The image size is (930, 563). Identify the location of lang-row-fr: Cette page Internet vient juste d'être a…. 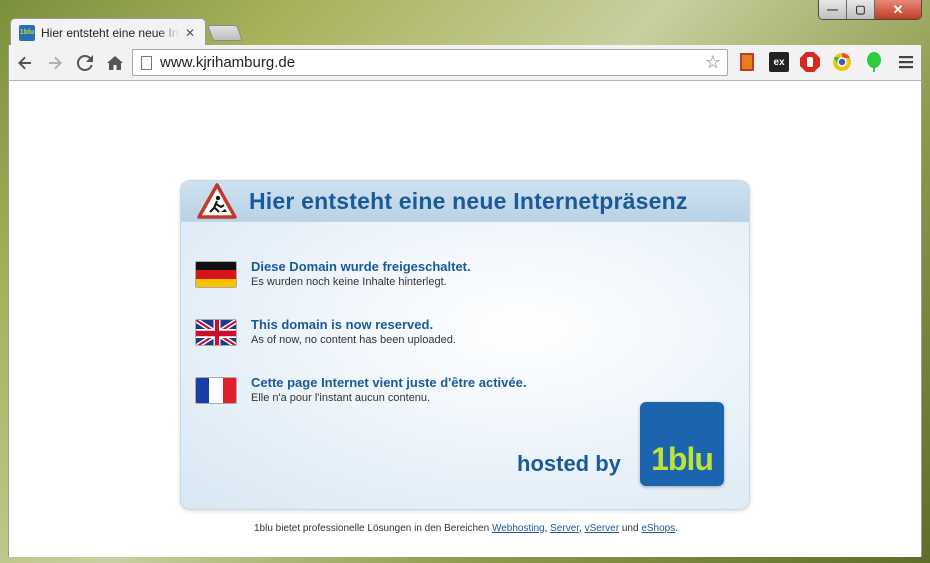
(360, 390).